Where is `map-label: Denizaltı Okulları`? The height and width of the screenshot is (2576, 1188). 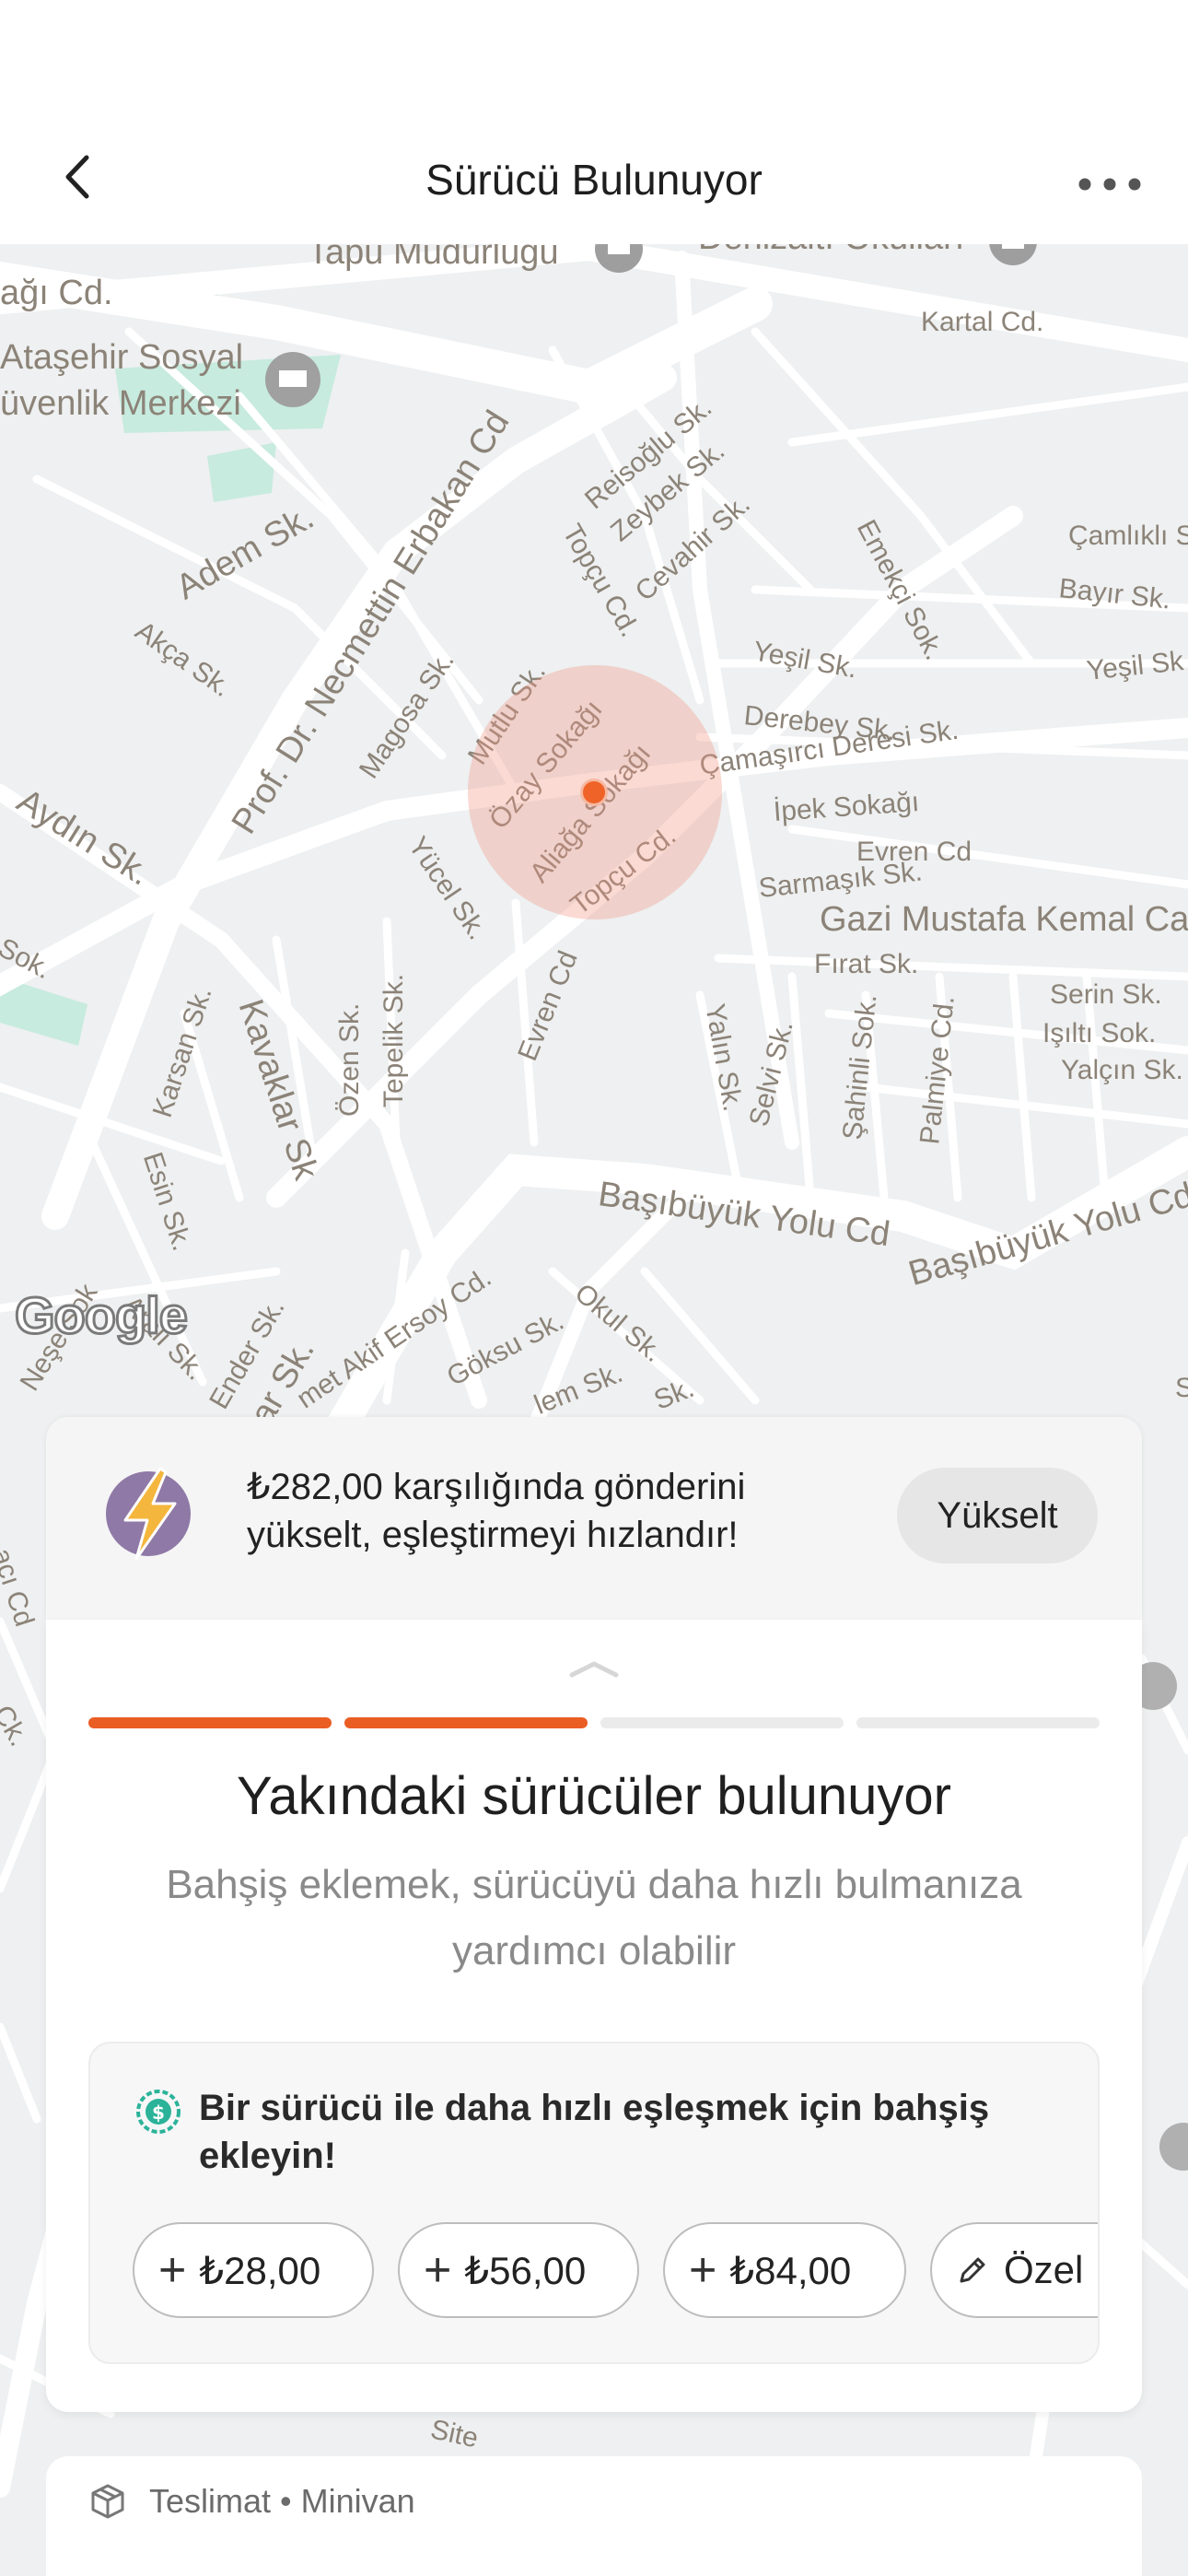 map-label: Denizaltı Okulları is located at coordinates (831, 251).